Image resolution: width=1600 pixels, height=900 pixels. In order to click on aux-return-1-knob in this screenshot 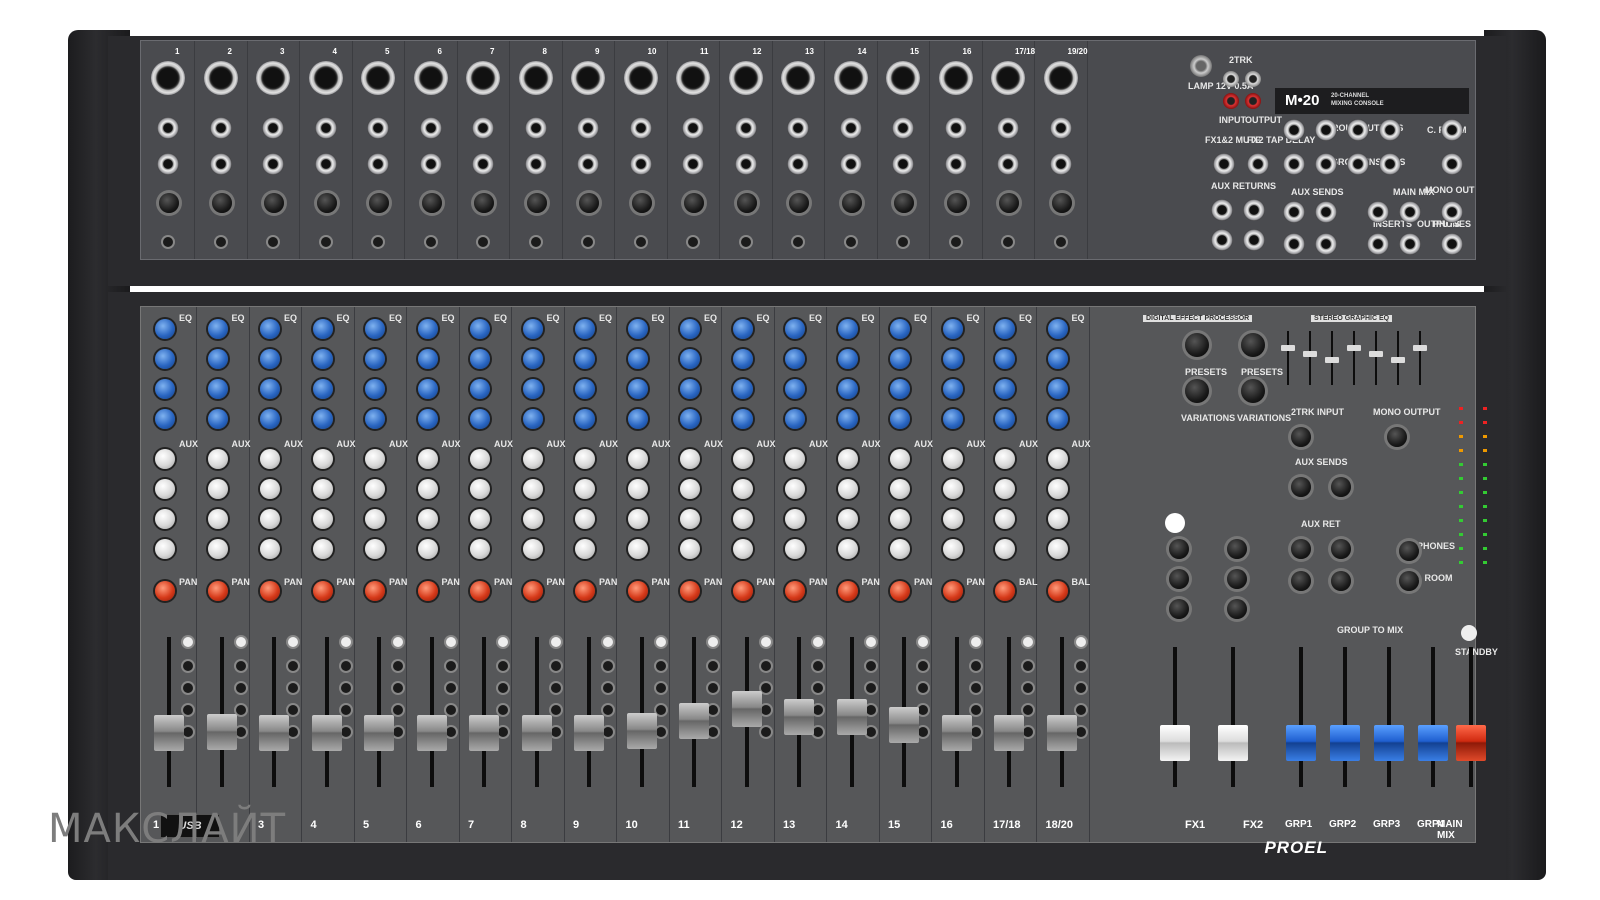, I will do `click(1301, 549)`.